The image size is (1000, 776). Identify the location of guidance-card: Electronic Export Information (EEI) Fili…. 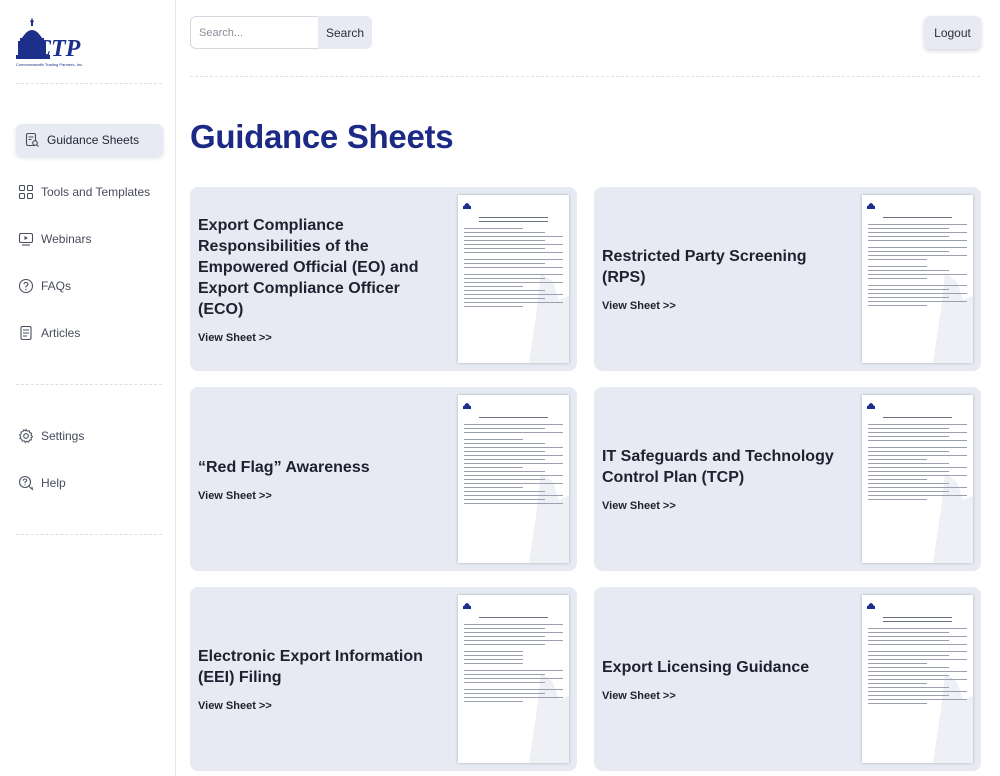
(383, 679).